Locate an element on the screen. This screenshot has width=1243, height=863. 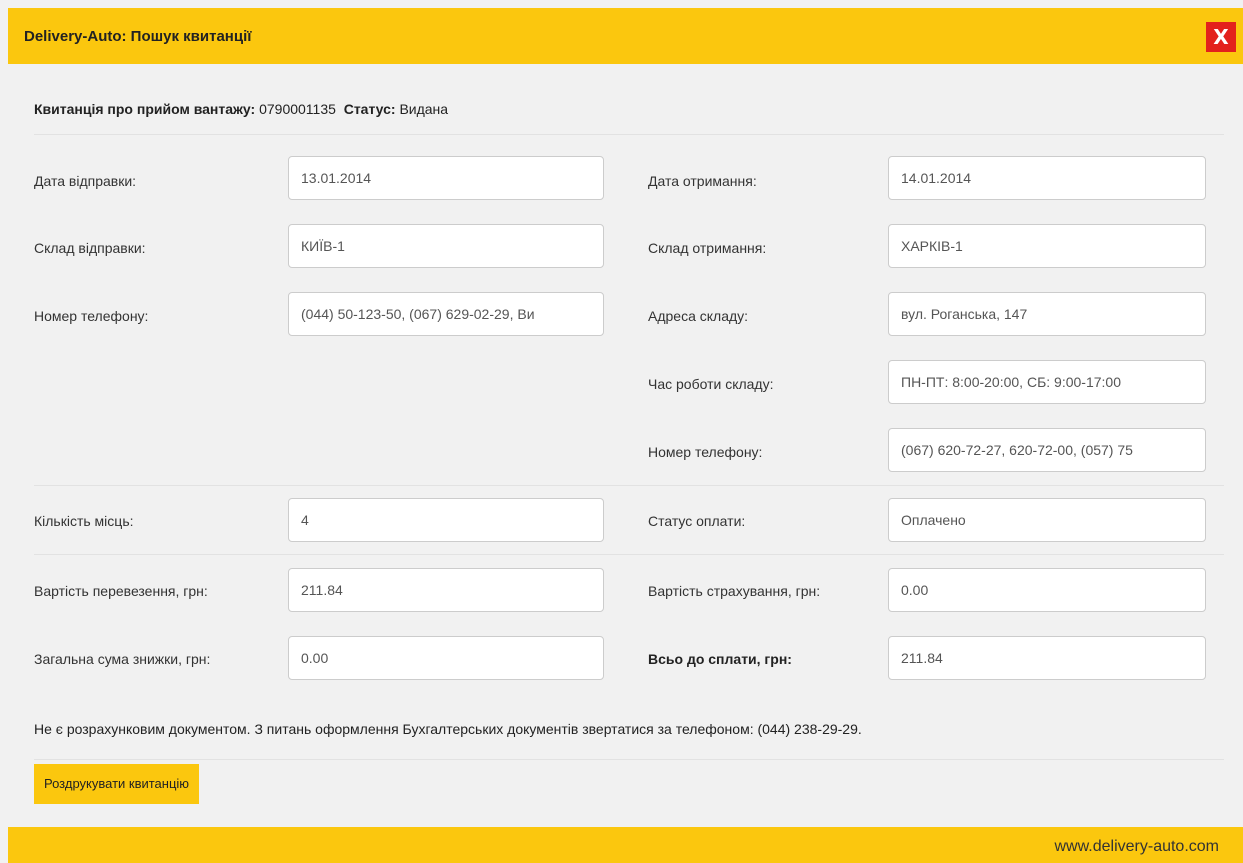
receive-date-label: Дата отримання: is located at coordinates (702, 181).